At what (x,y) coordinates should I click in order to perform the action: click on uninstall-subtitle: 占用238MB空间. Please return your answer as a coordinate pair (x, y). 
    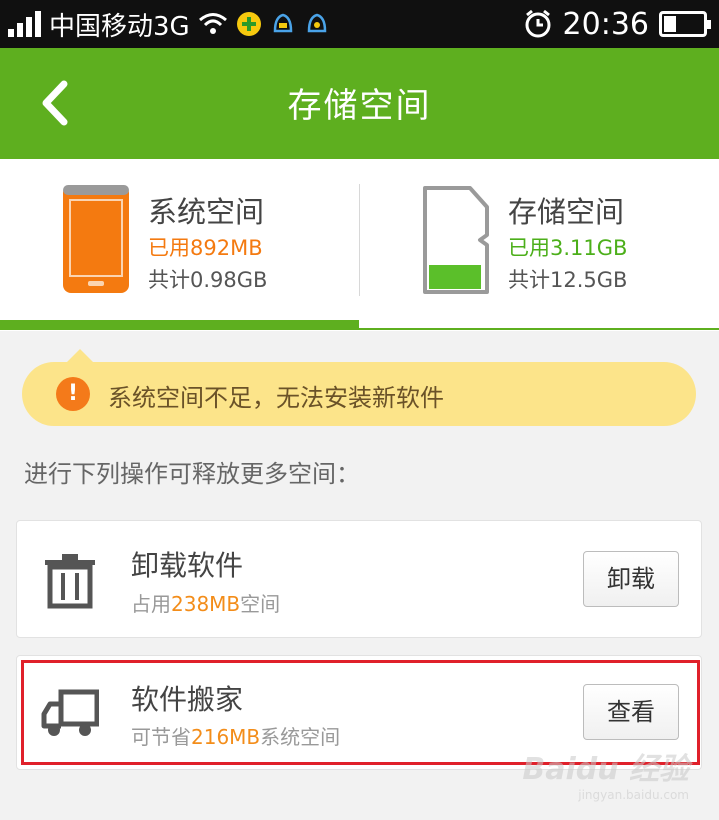
    Looking at the image, I should click on (205, 602).